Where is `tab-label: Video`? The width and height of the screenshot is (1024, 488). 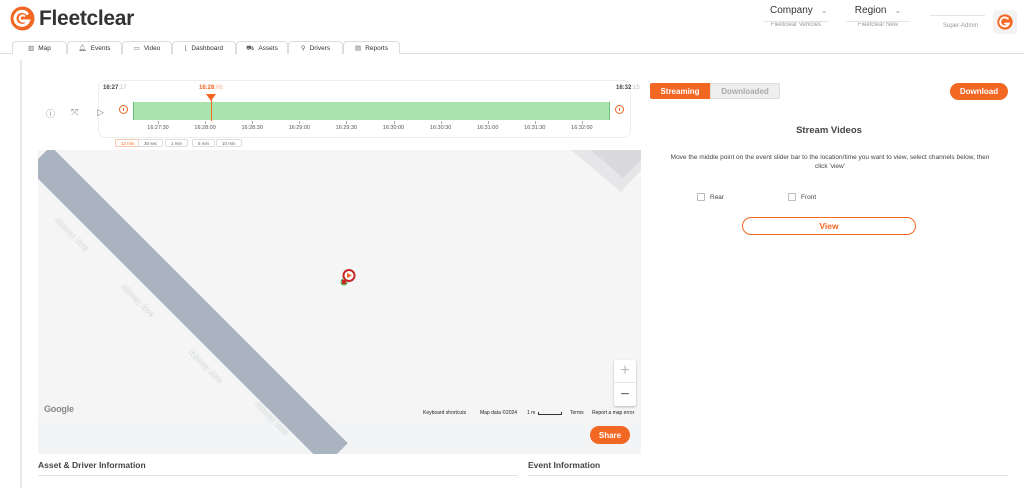 tab-label: Video is located at coordinates (152, 48).